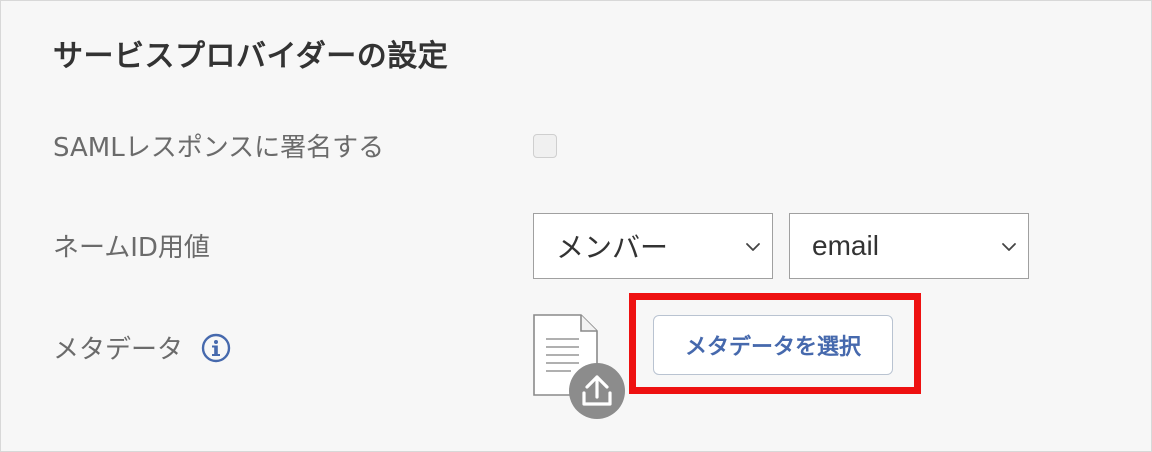 The image size is (1152, 452). What do you see at coordinates (216, 348) in the screenshot?
I see `info-icon` at bounding box center [216, 348].